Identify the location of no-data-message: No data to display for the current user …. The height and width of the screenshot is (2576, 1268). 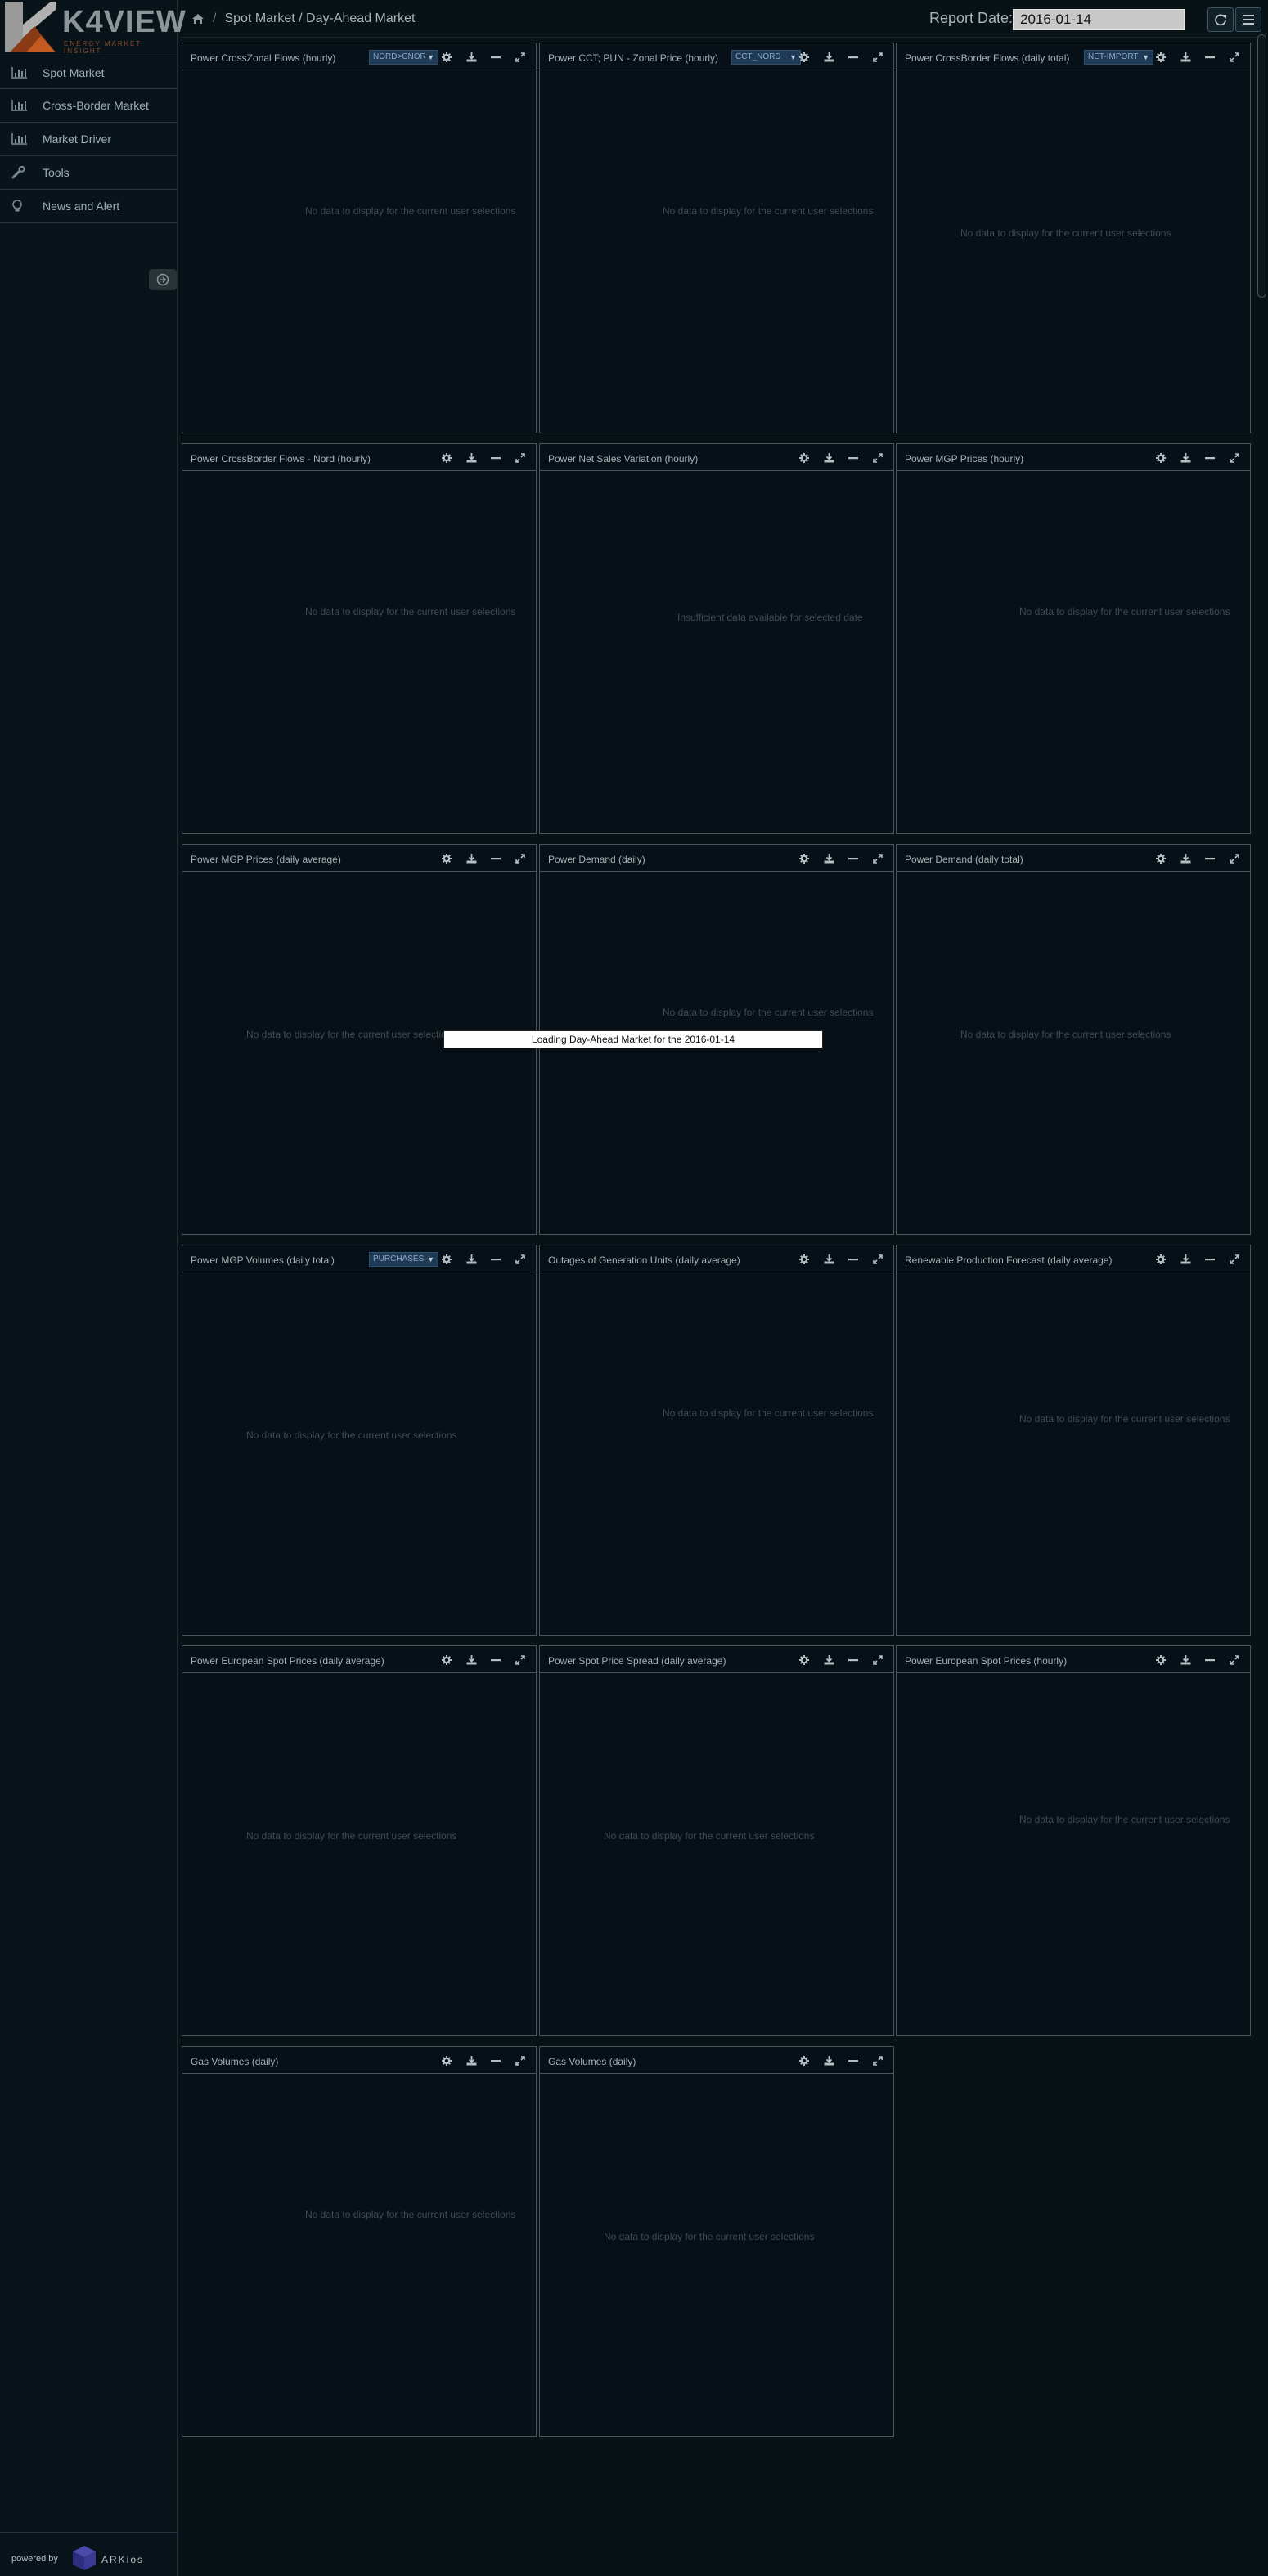
(410, 611).